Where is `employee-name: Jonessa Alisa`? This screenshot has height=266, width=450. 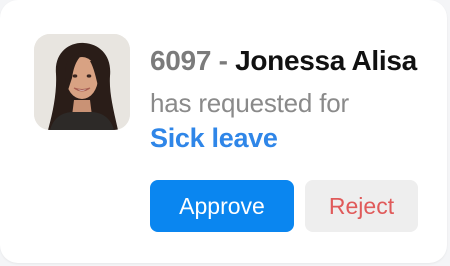 employee-name: Jonessa Alisa is located at coordinates (326, 60).